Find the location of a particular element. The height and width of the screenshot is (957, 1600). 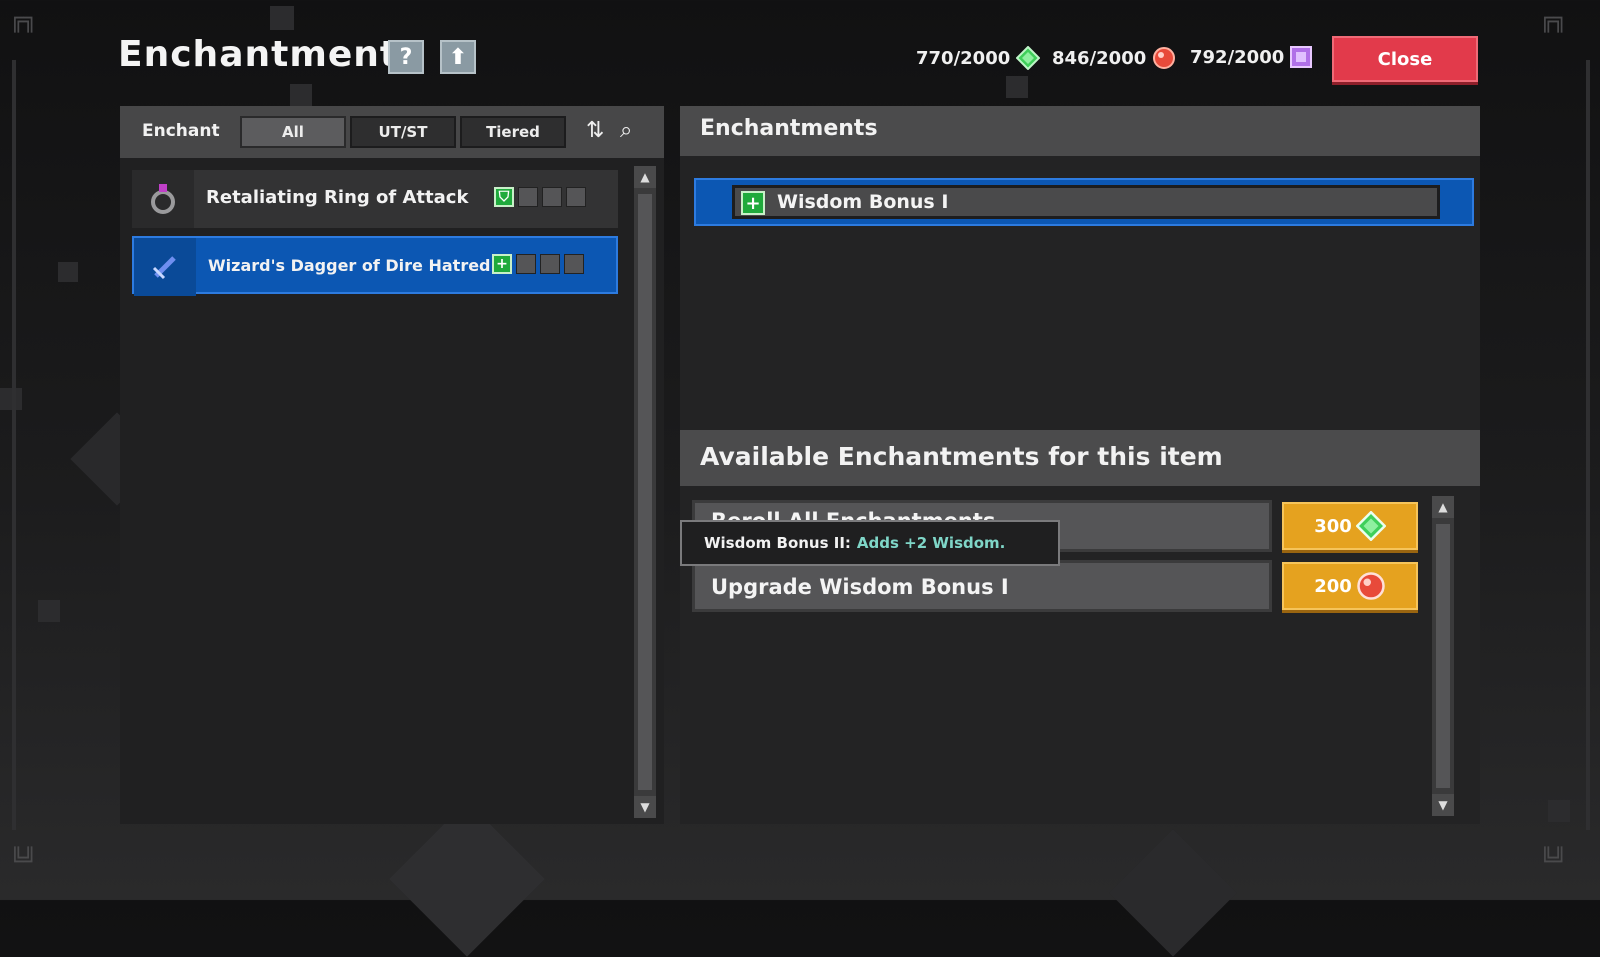

applied-enchantment: + Wisdom Bonus I is located at coordinates (1084, 202).